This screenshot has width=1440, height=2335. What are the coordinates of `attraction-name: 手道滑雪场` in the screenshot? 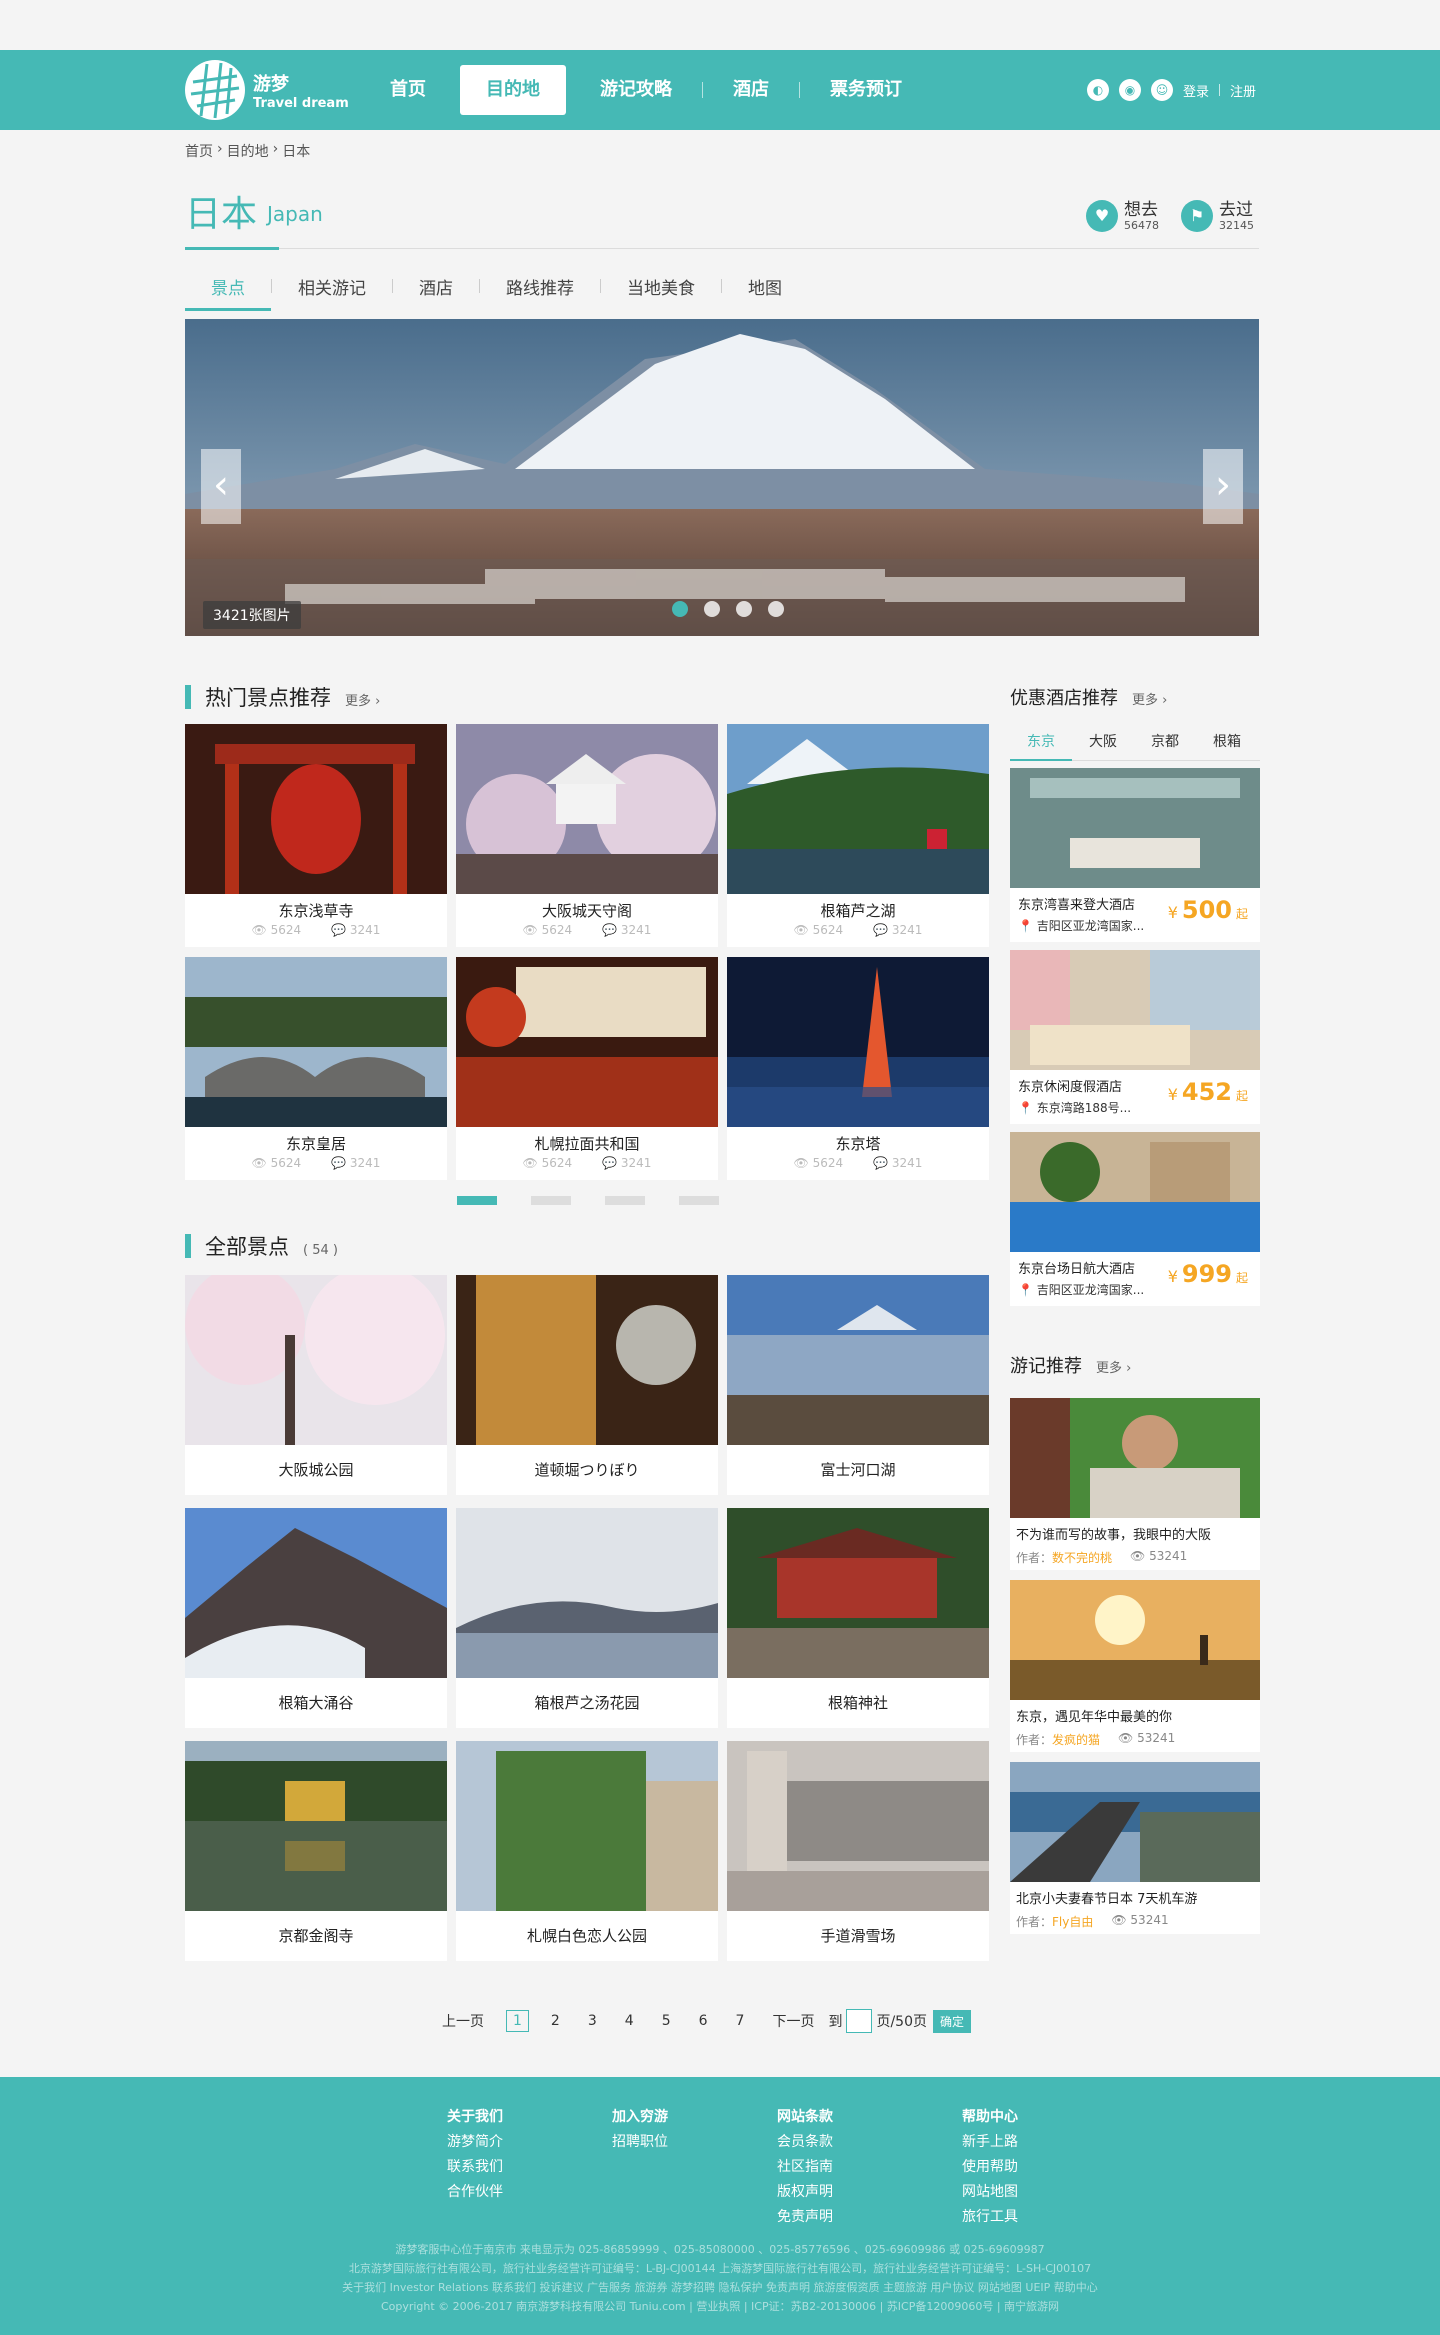 It's located at (858, 1936).